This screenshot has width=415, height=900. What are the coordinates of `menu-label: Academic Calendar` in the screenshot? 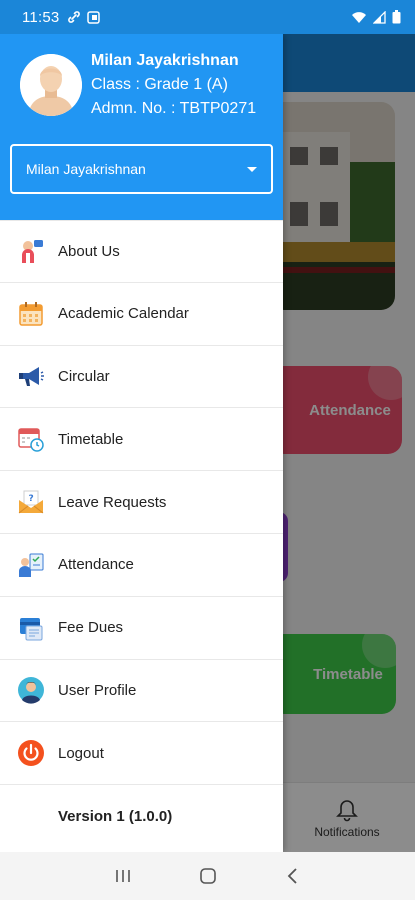 It's located at (123, 314).